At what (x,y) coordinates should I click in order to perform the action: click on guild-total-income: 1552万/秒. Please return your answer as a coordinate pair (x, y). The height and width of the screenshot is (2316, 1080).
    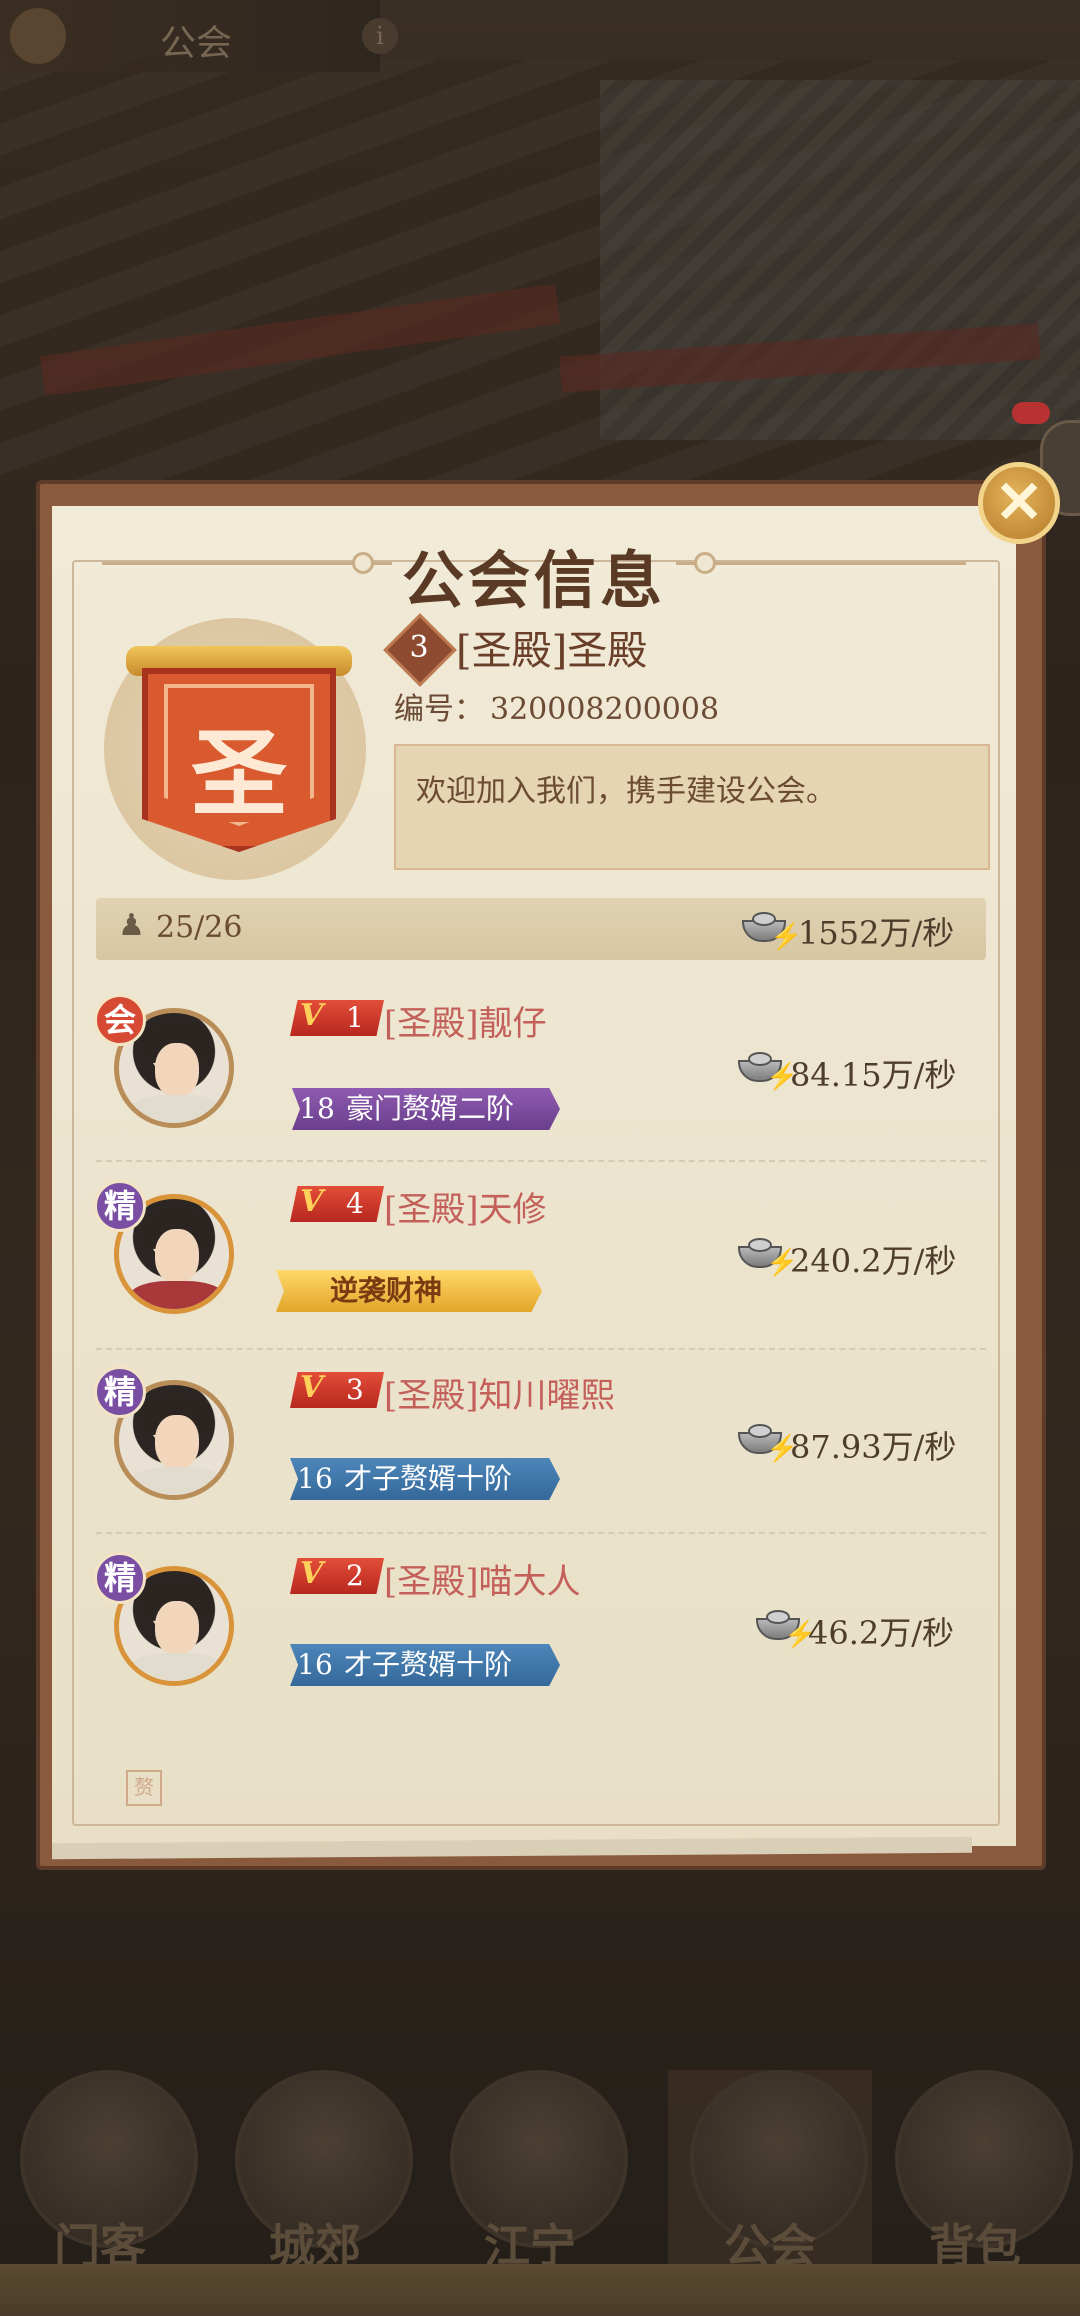
    Looking at the image, I should click on (876, 933).